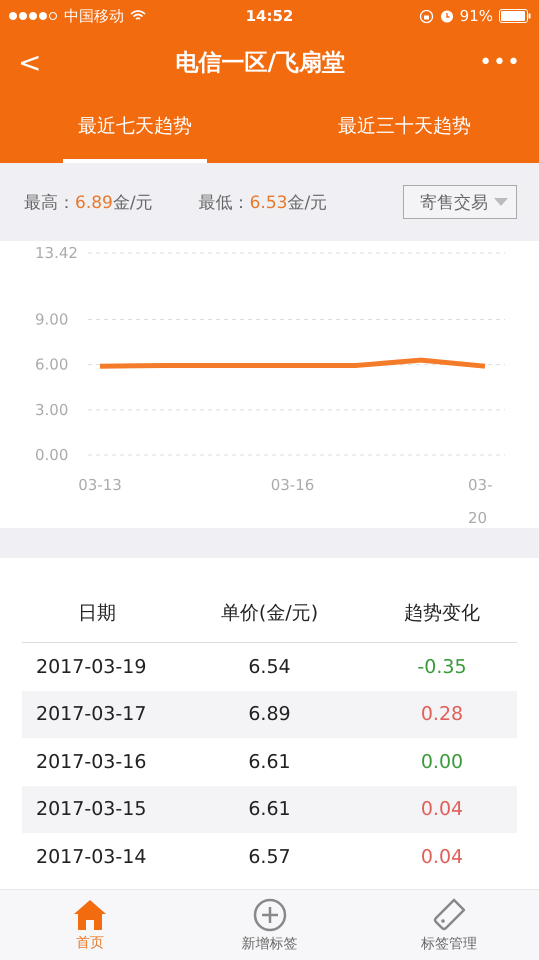 The height and width of the screenshot is (960, 539). Describe the element at coordinates (442, 714) in the screenshot. I see `change-cell-text: 0.28` at that location.